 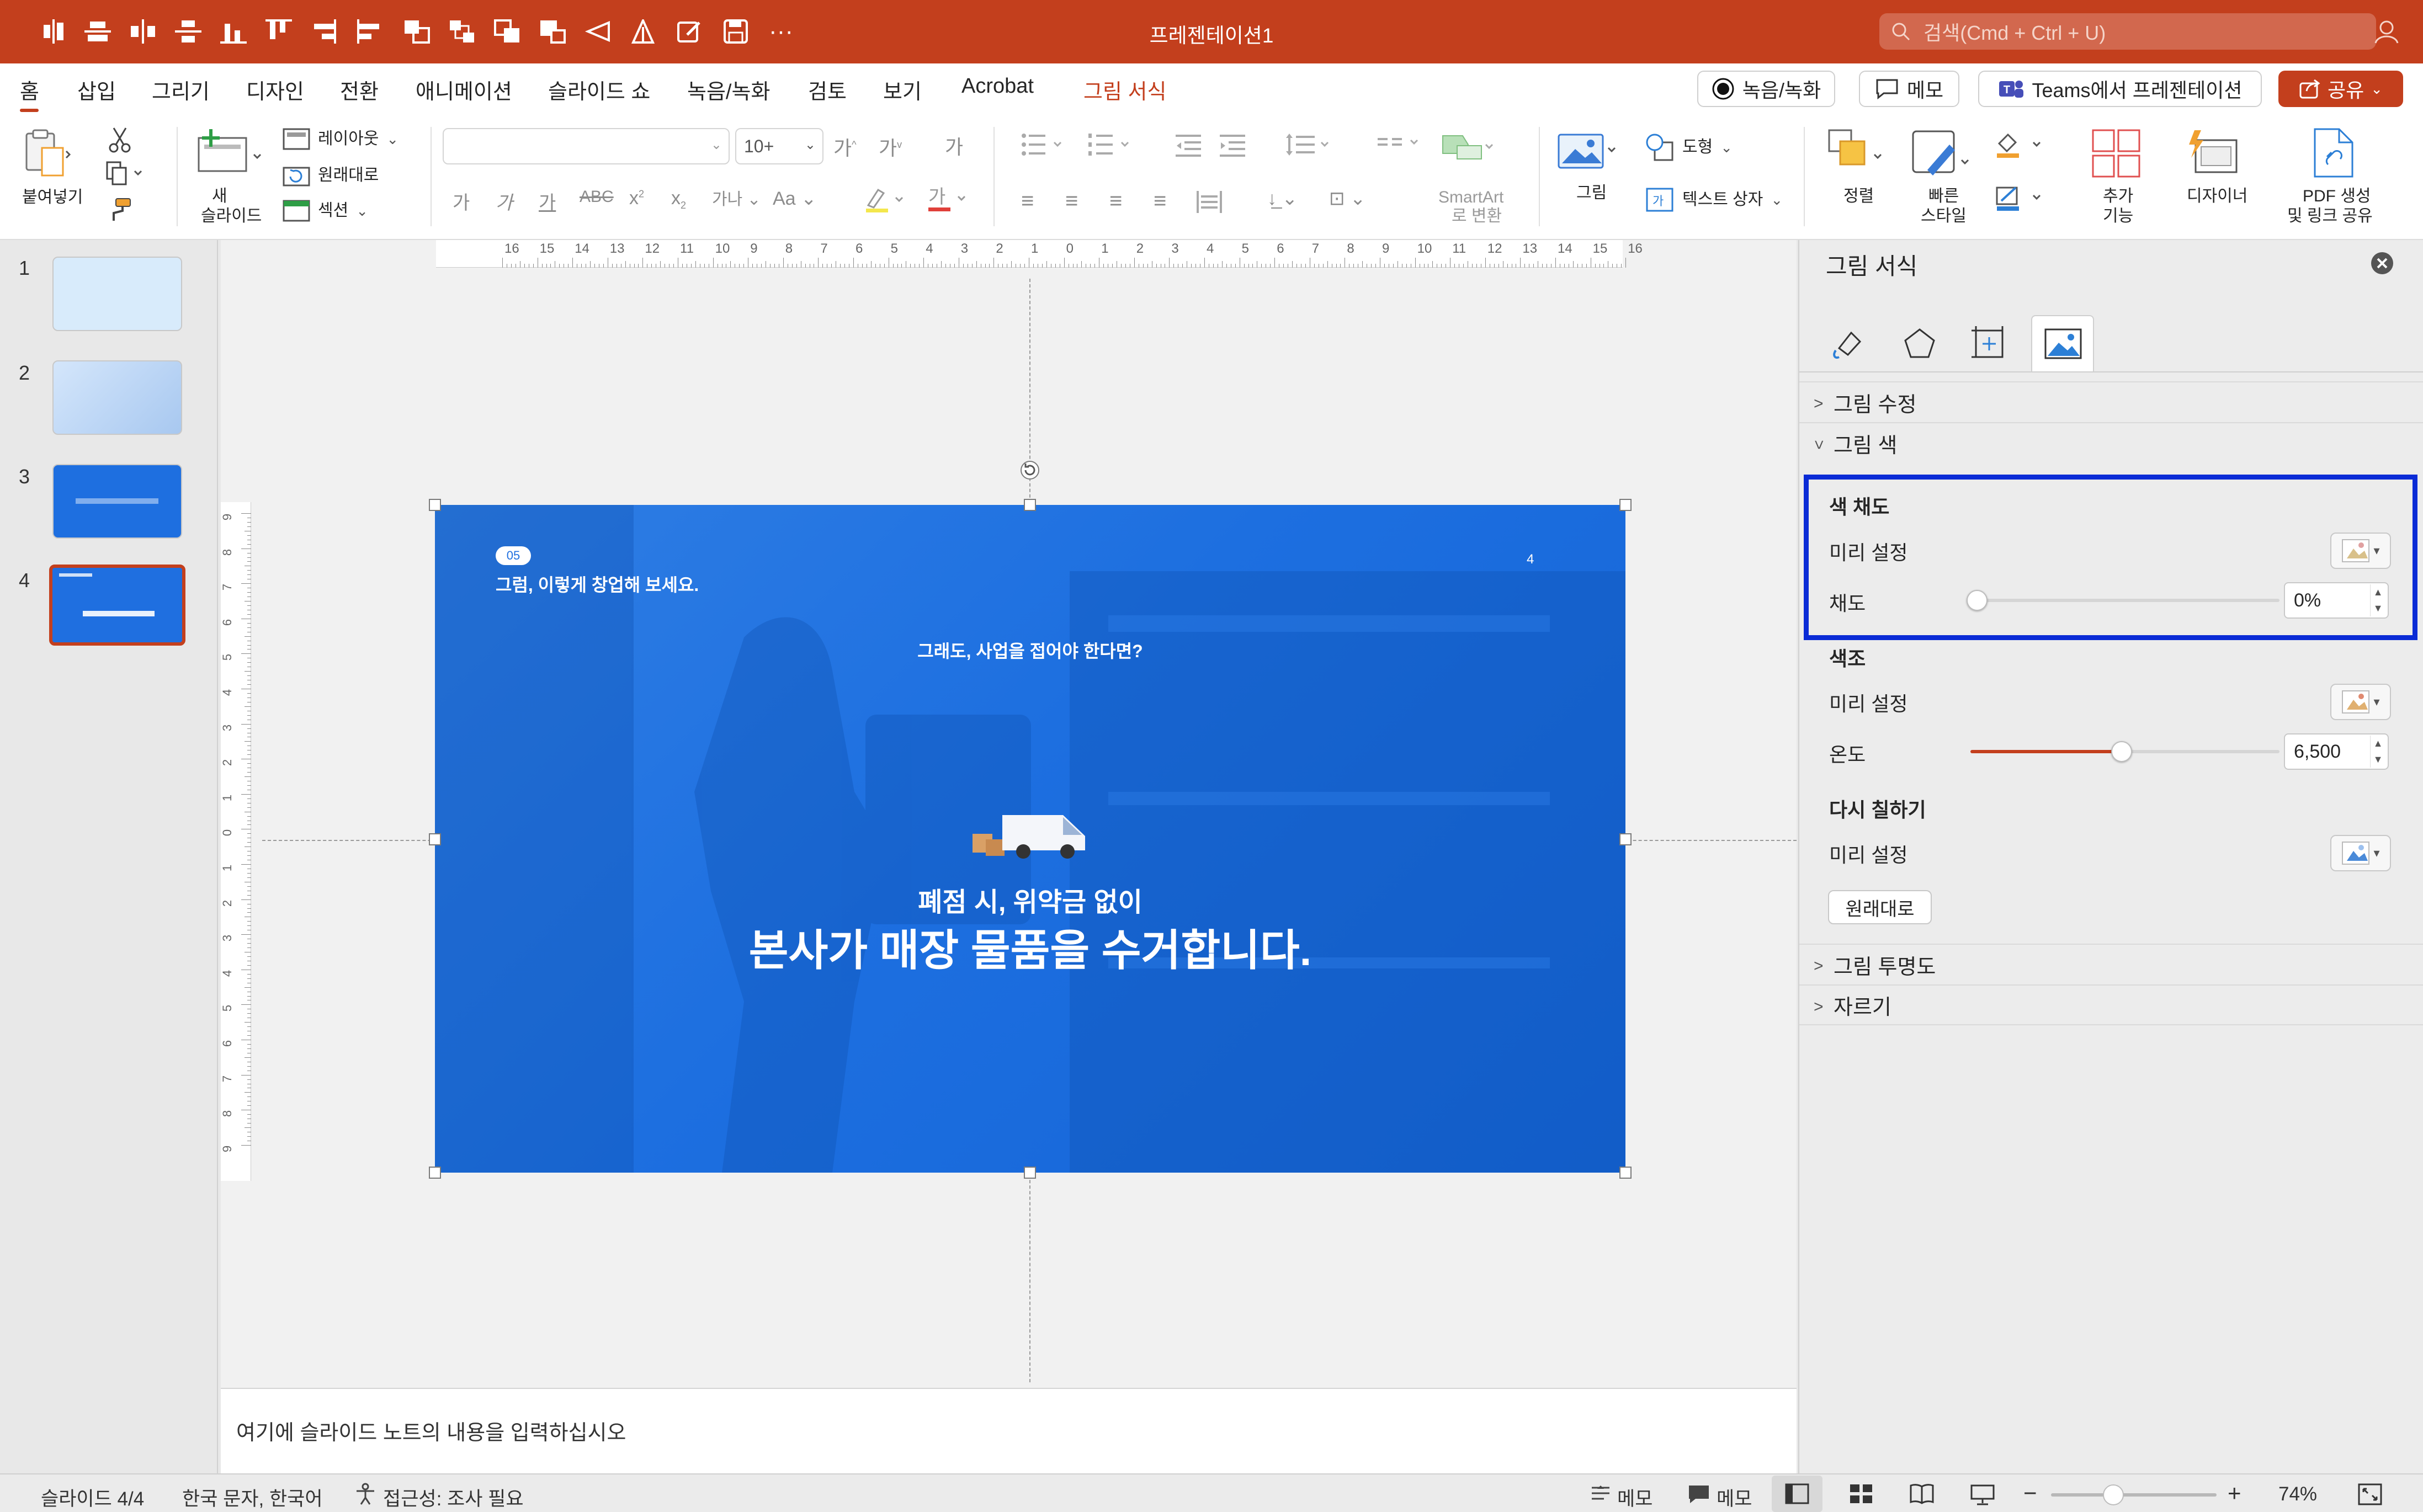 What do you see at coordinates (547, 201) in the screenshot?
I see `underline-icon: 가` at bounding box center [547, 201].